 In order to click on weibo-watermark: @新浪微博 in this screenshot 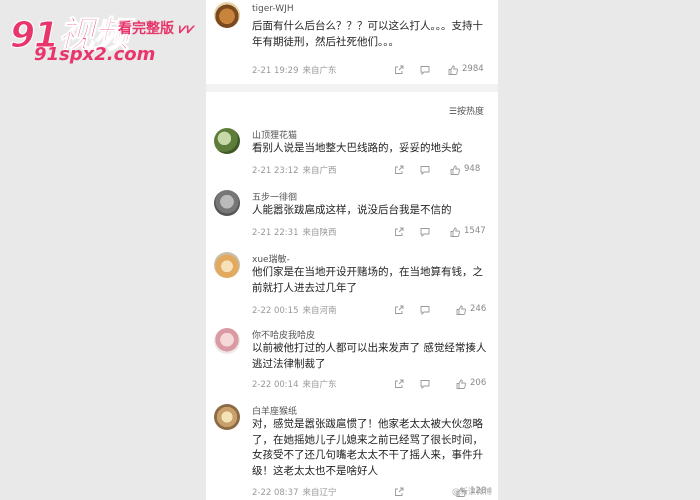, I will do `click(472, 491)`.